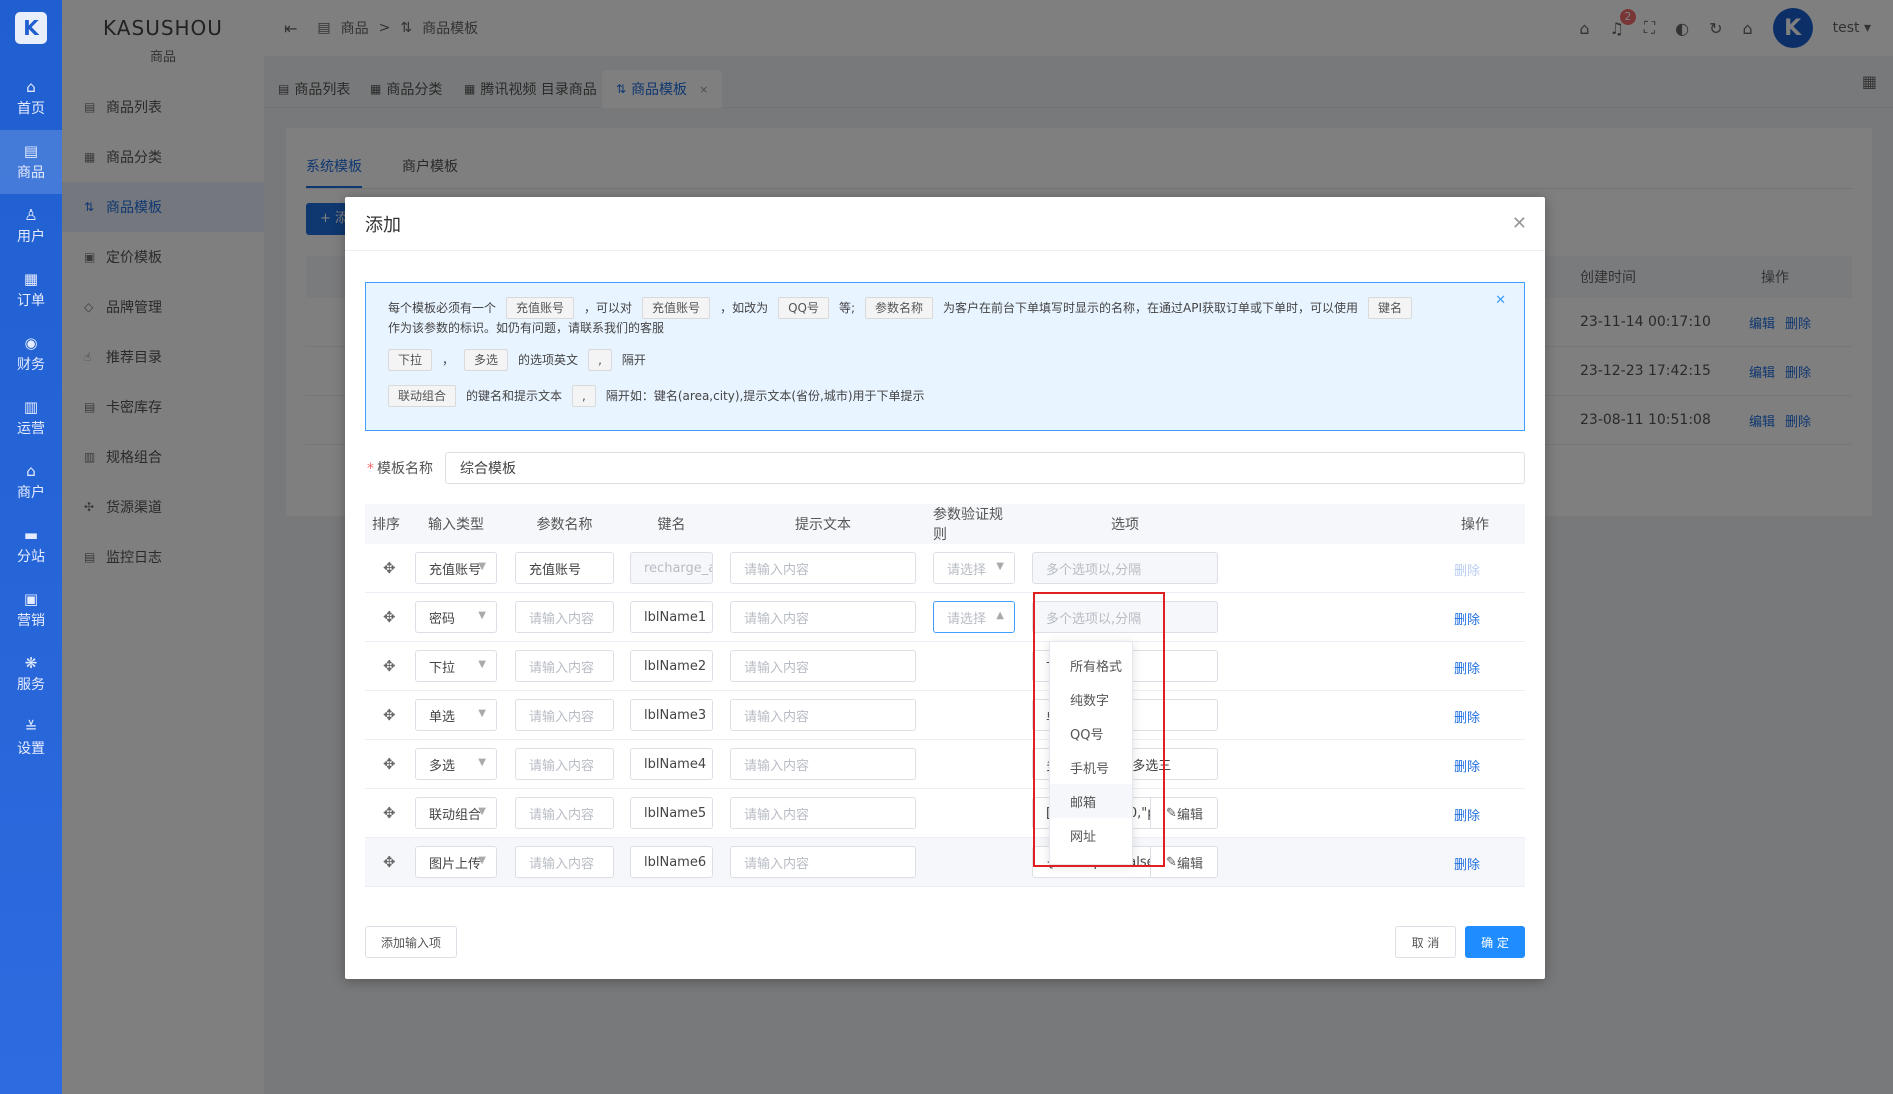 The width and height of the screenshot is (1893, 1094). I want to click on input-type-select: 图片上传 ▼, so click(456, 862).